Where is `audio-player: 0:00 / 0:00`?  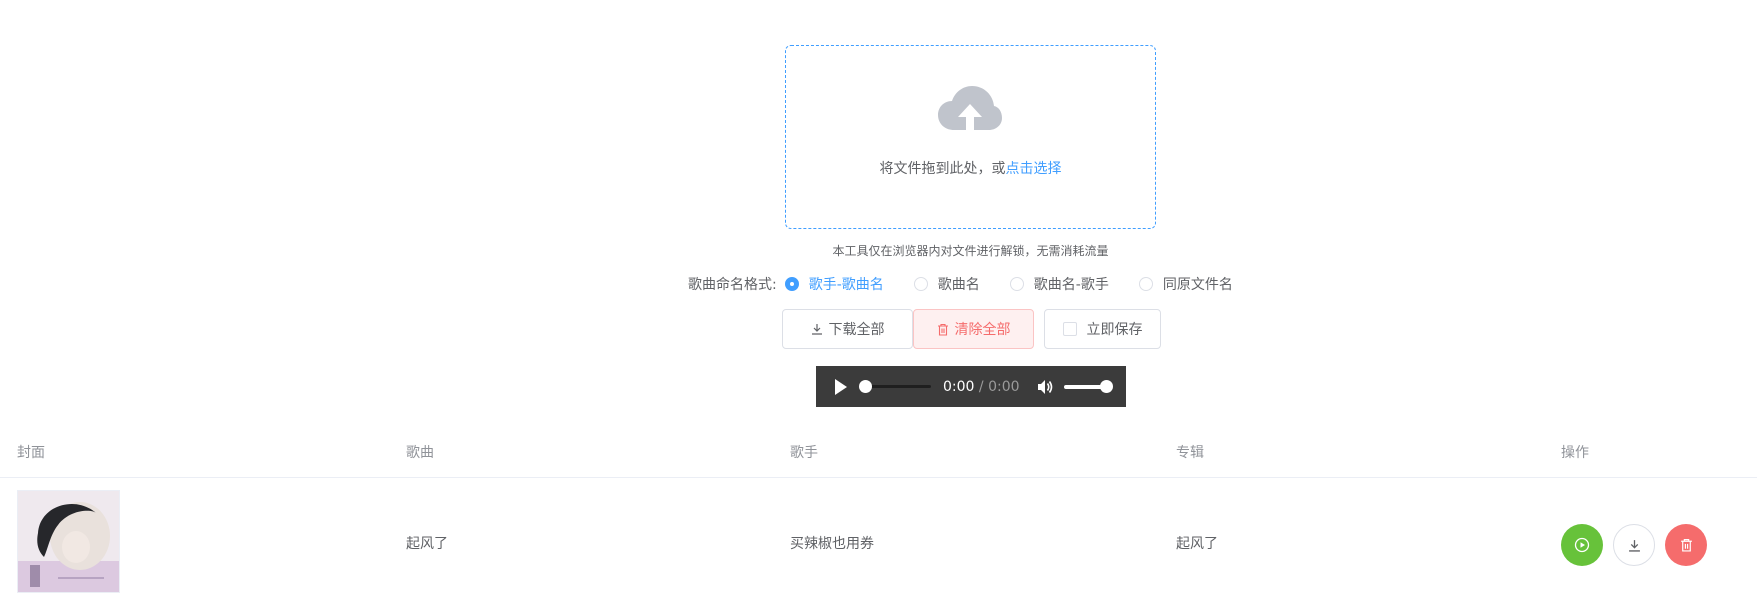 audio-player: 0:00 / 0:00 is located at coordinates (971, 386).